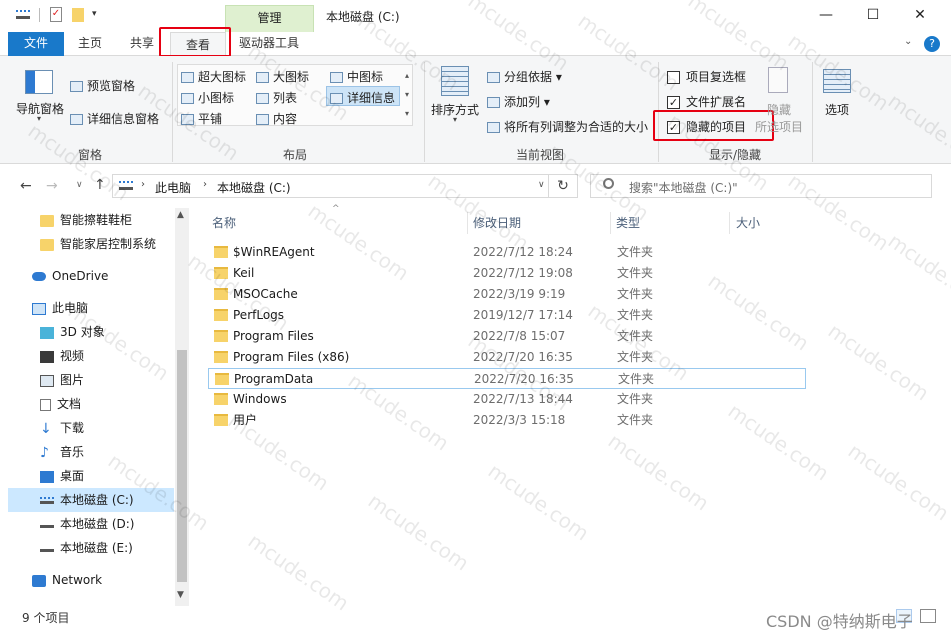  Describe the element at coordinates (507, 399) in the screenshot. I see `file-row: Windows 2022/7/13 18:44 文件夹` at that location.